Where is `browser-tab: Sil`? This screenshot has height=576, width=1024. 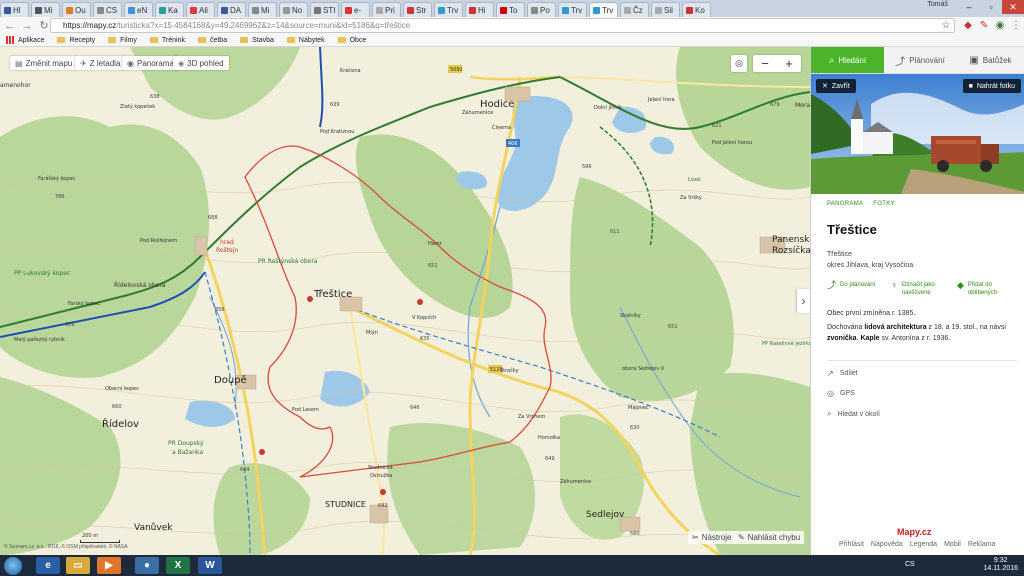 browser-tab: Sil is located at coordinates (665, 9).